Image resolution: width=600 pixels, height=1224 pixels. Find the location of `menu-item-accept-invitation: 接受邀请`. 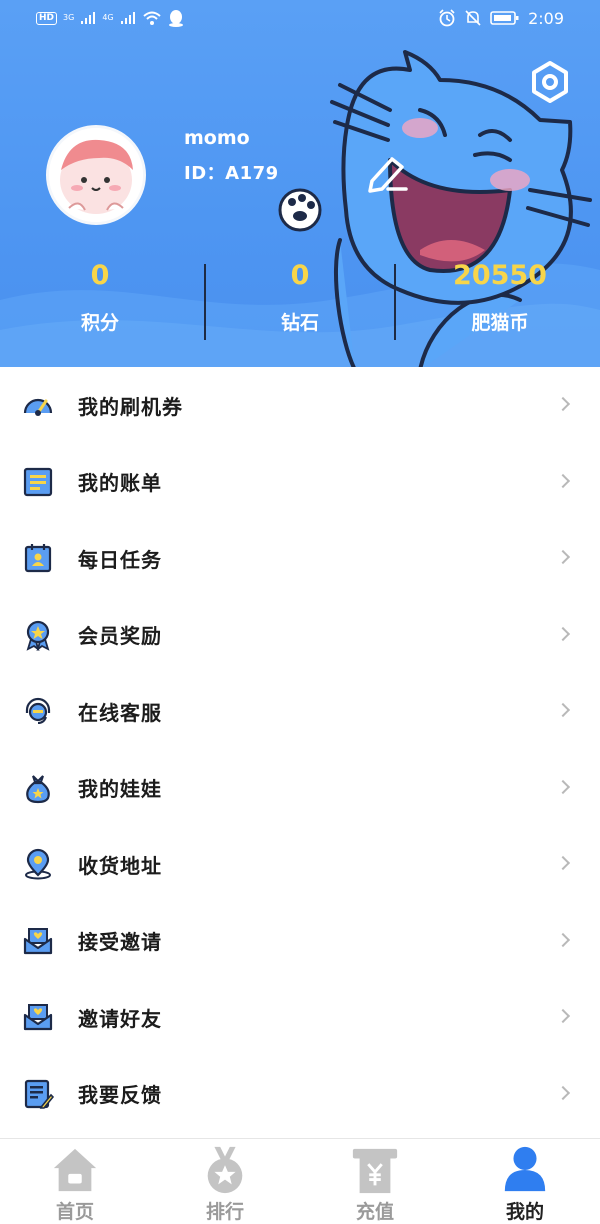

menu-item-accept-invitation: 接受邀请 is located at coordinates (300, 941).